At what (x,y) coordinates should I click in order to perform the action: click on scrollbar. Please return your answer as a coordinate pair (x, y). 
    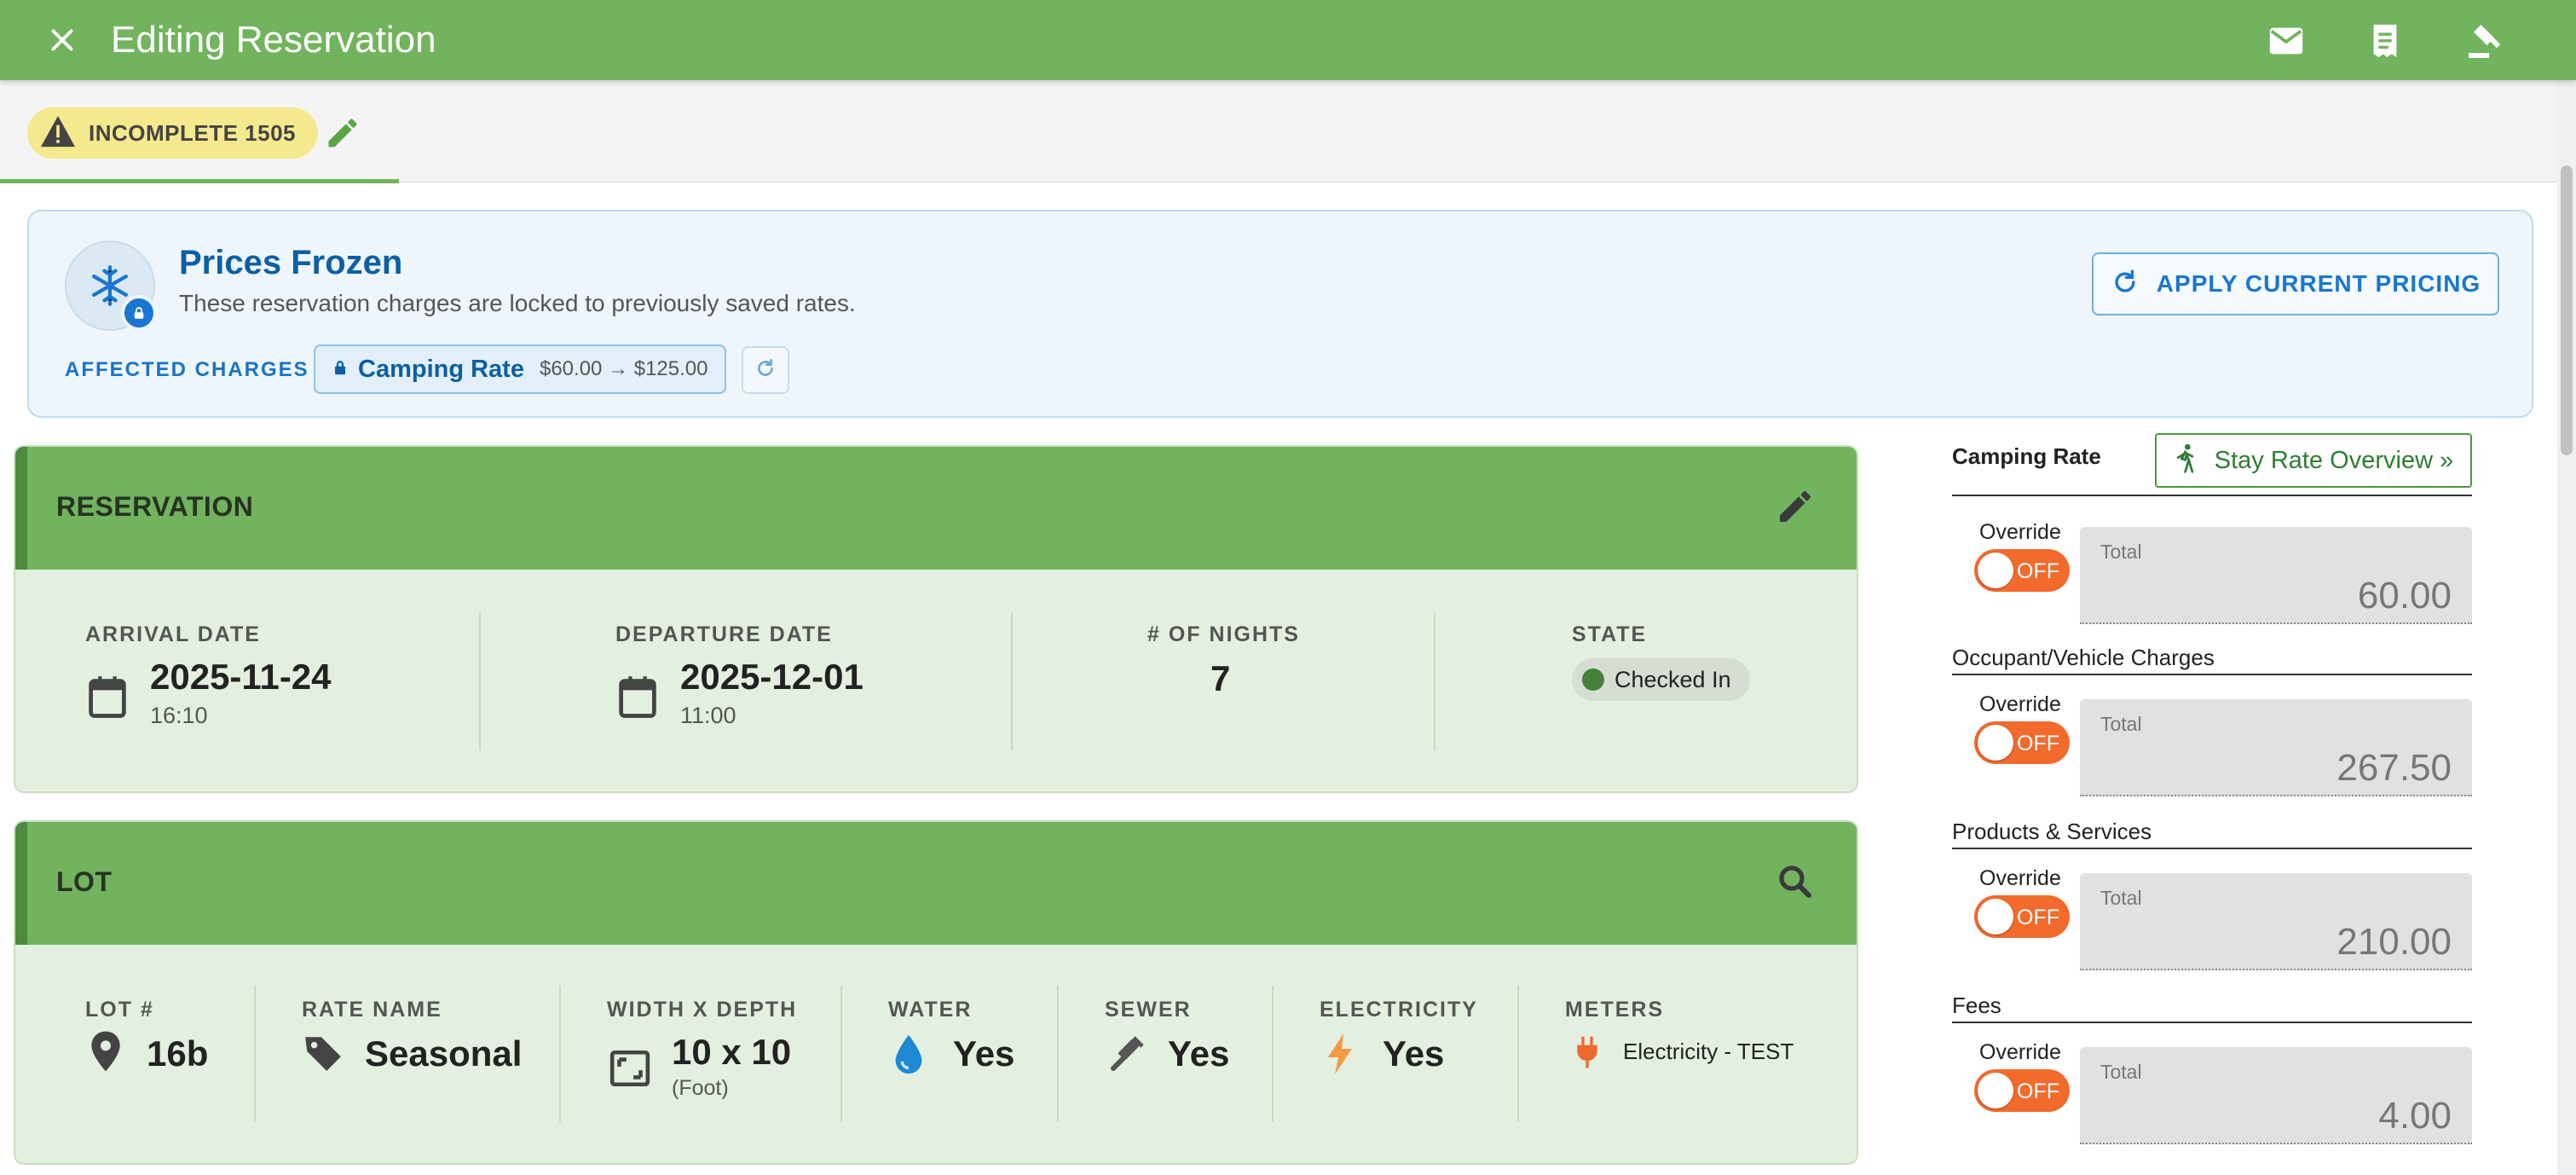
    Looking at the image, I should click on (2566, 627).